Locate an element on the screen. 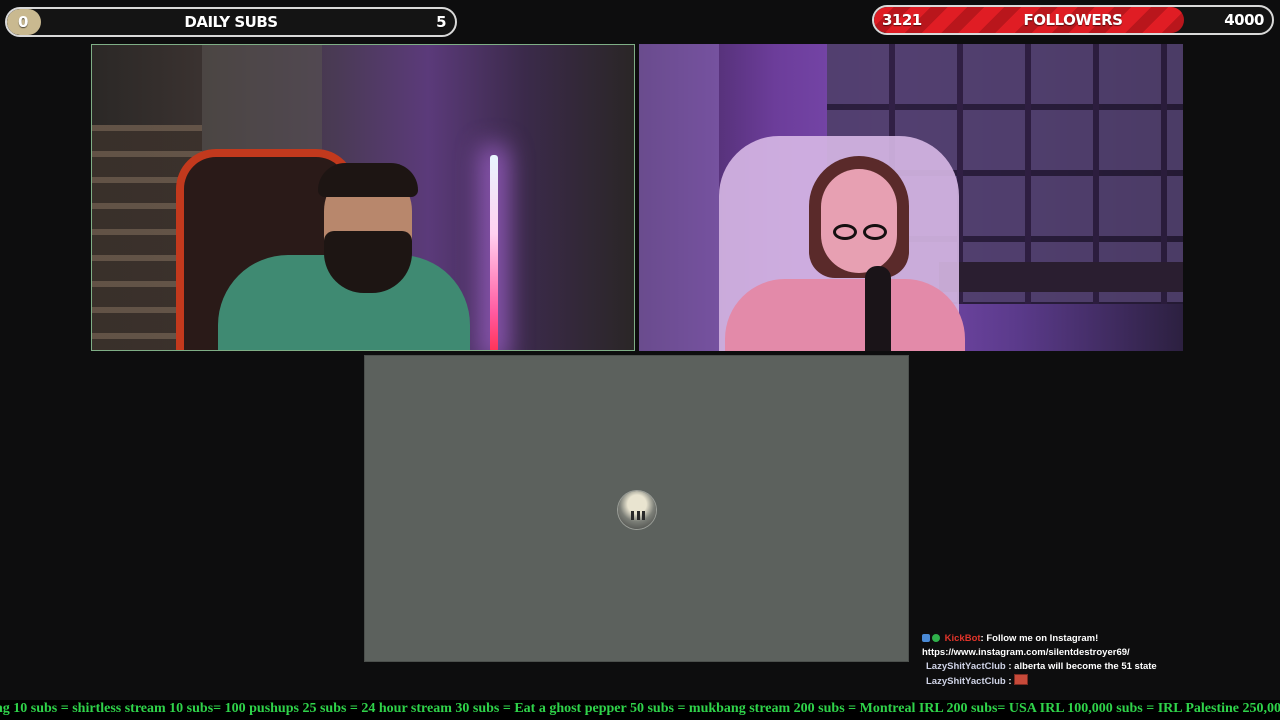  led-light-bar is located at coordinates (494, 252).